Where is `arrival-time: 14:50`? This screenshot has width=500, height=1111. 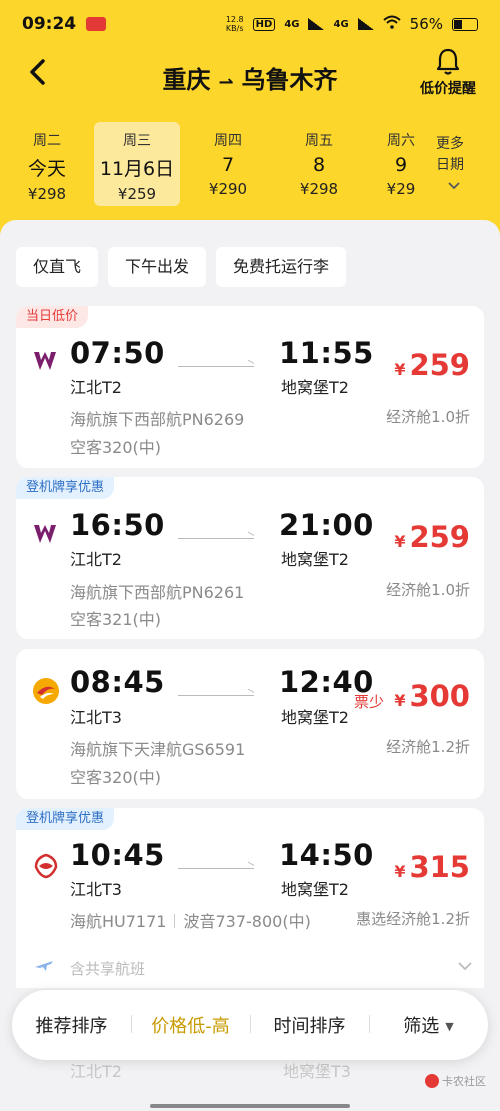
arrival-time: 14:50 is located at coordinates (326, 855).